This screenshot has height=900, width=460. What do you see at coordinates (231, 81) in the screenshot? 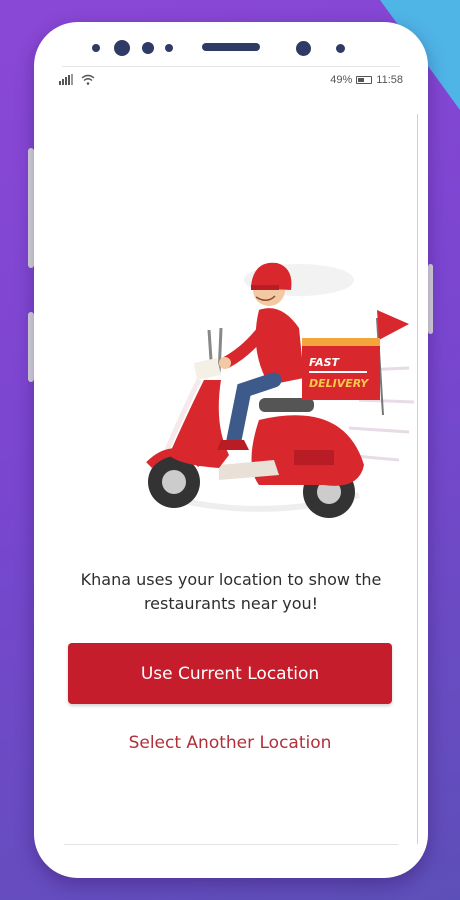
I see `status-bar: 49% 11:58` at bounding box center [231, 81].